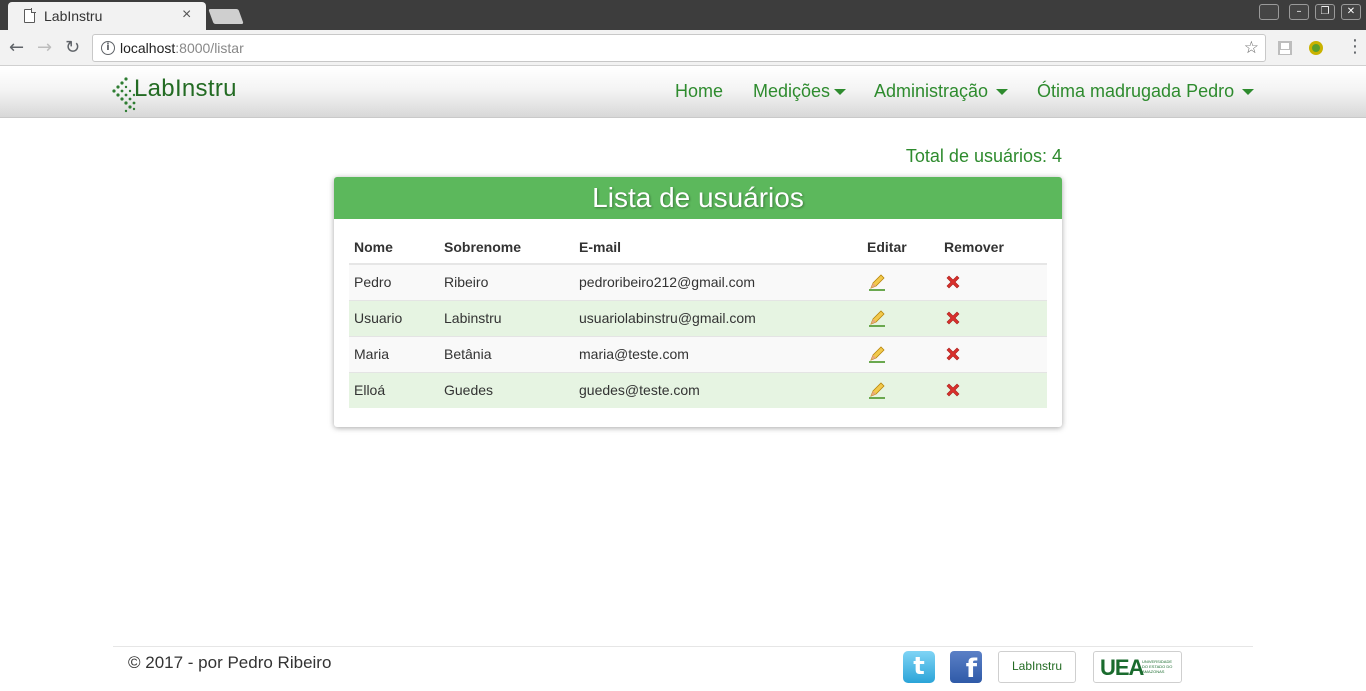  I want to click on total-users-label: Total de usuários: 4, so click(983, 156).